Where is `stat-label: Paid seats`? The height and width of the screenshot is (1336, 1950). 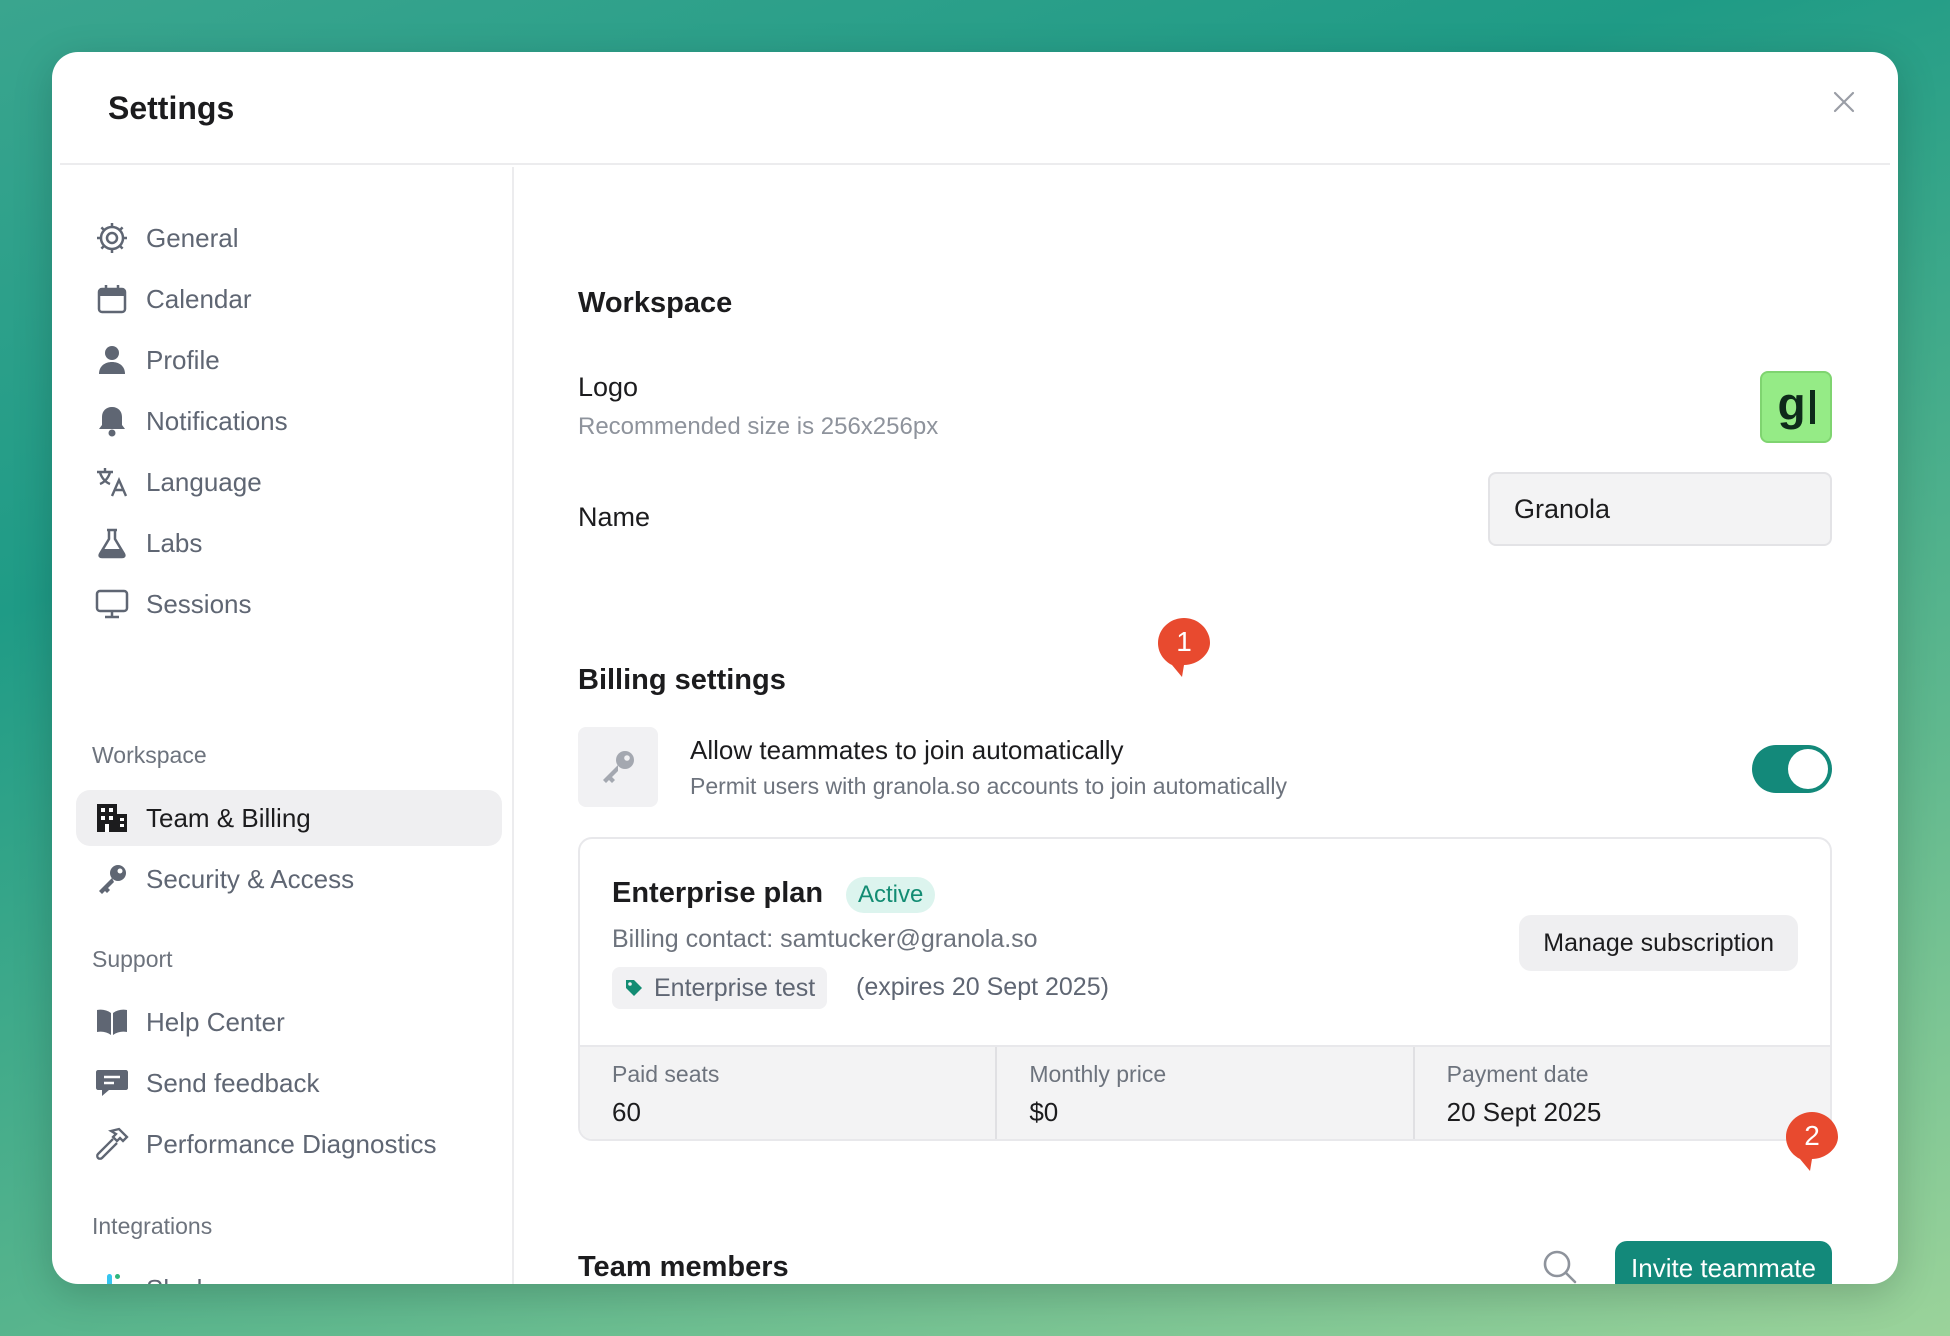
stat-label: Paid seats is located at coordinates (666, 1074).